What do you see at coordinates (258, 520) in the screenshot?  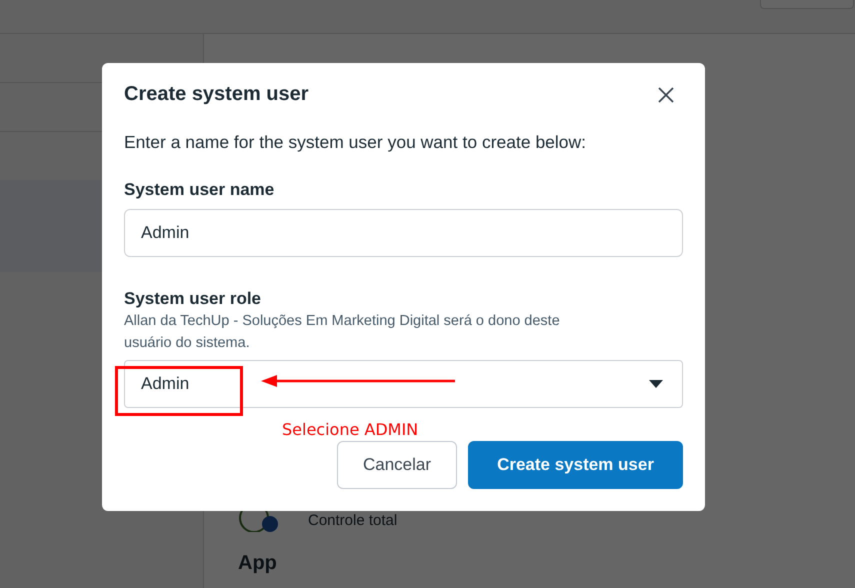 I see `app-icon` at bounding box center [258, 520].